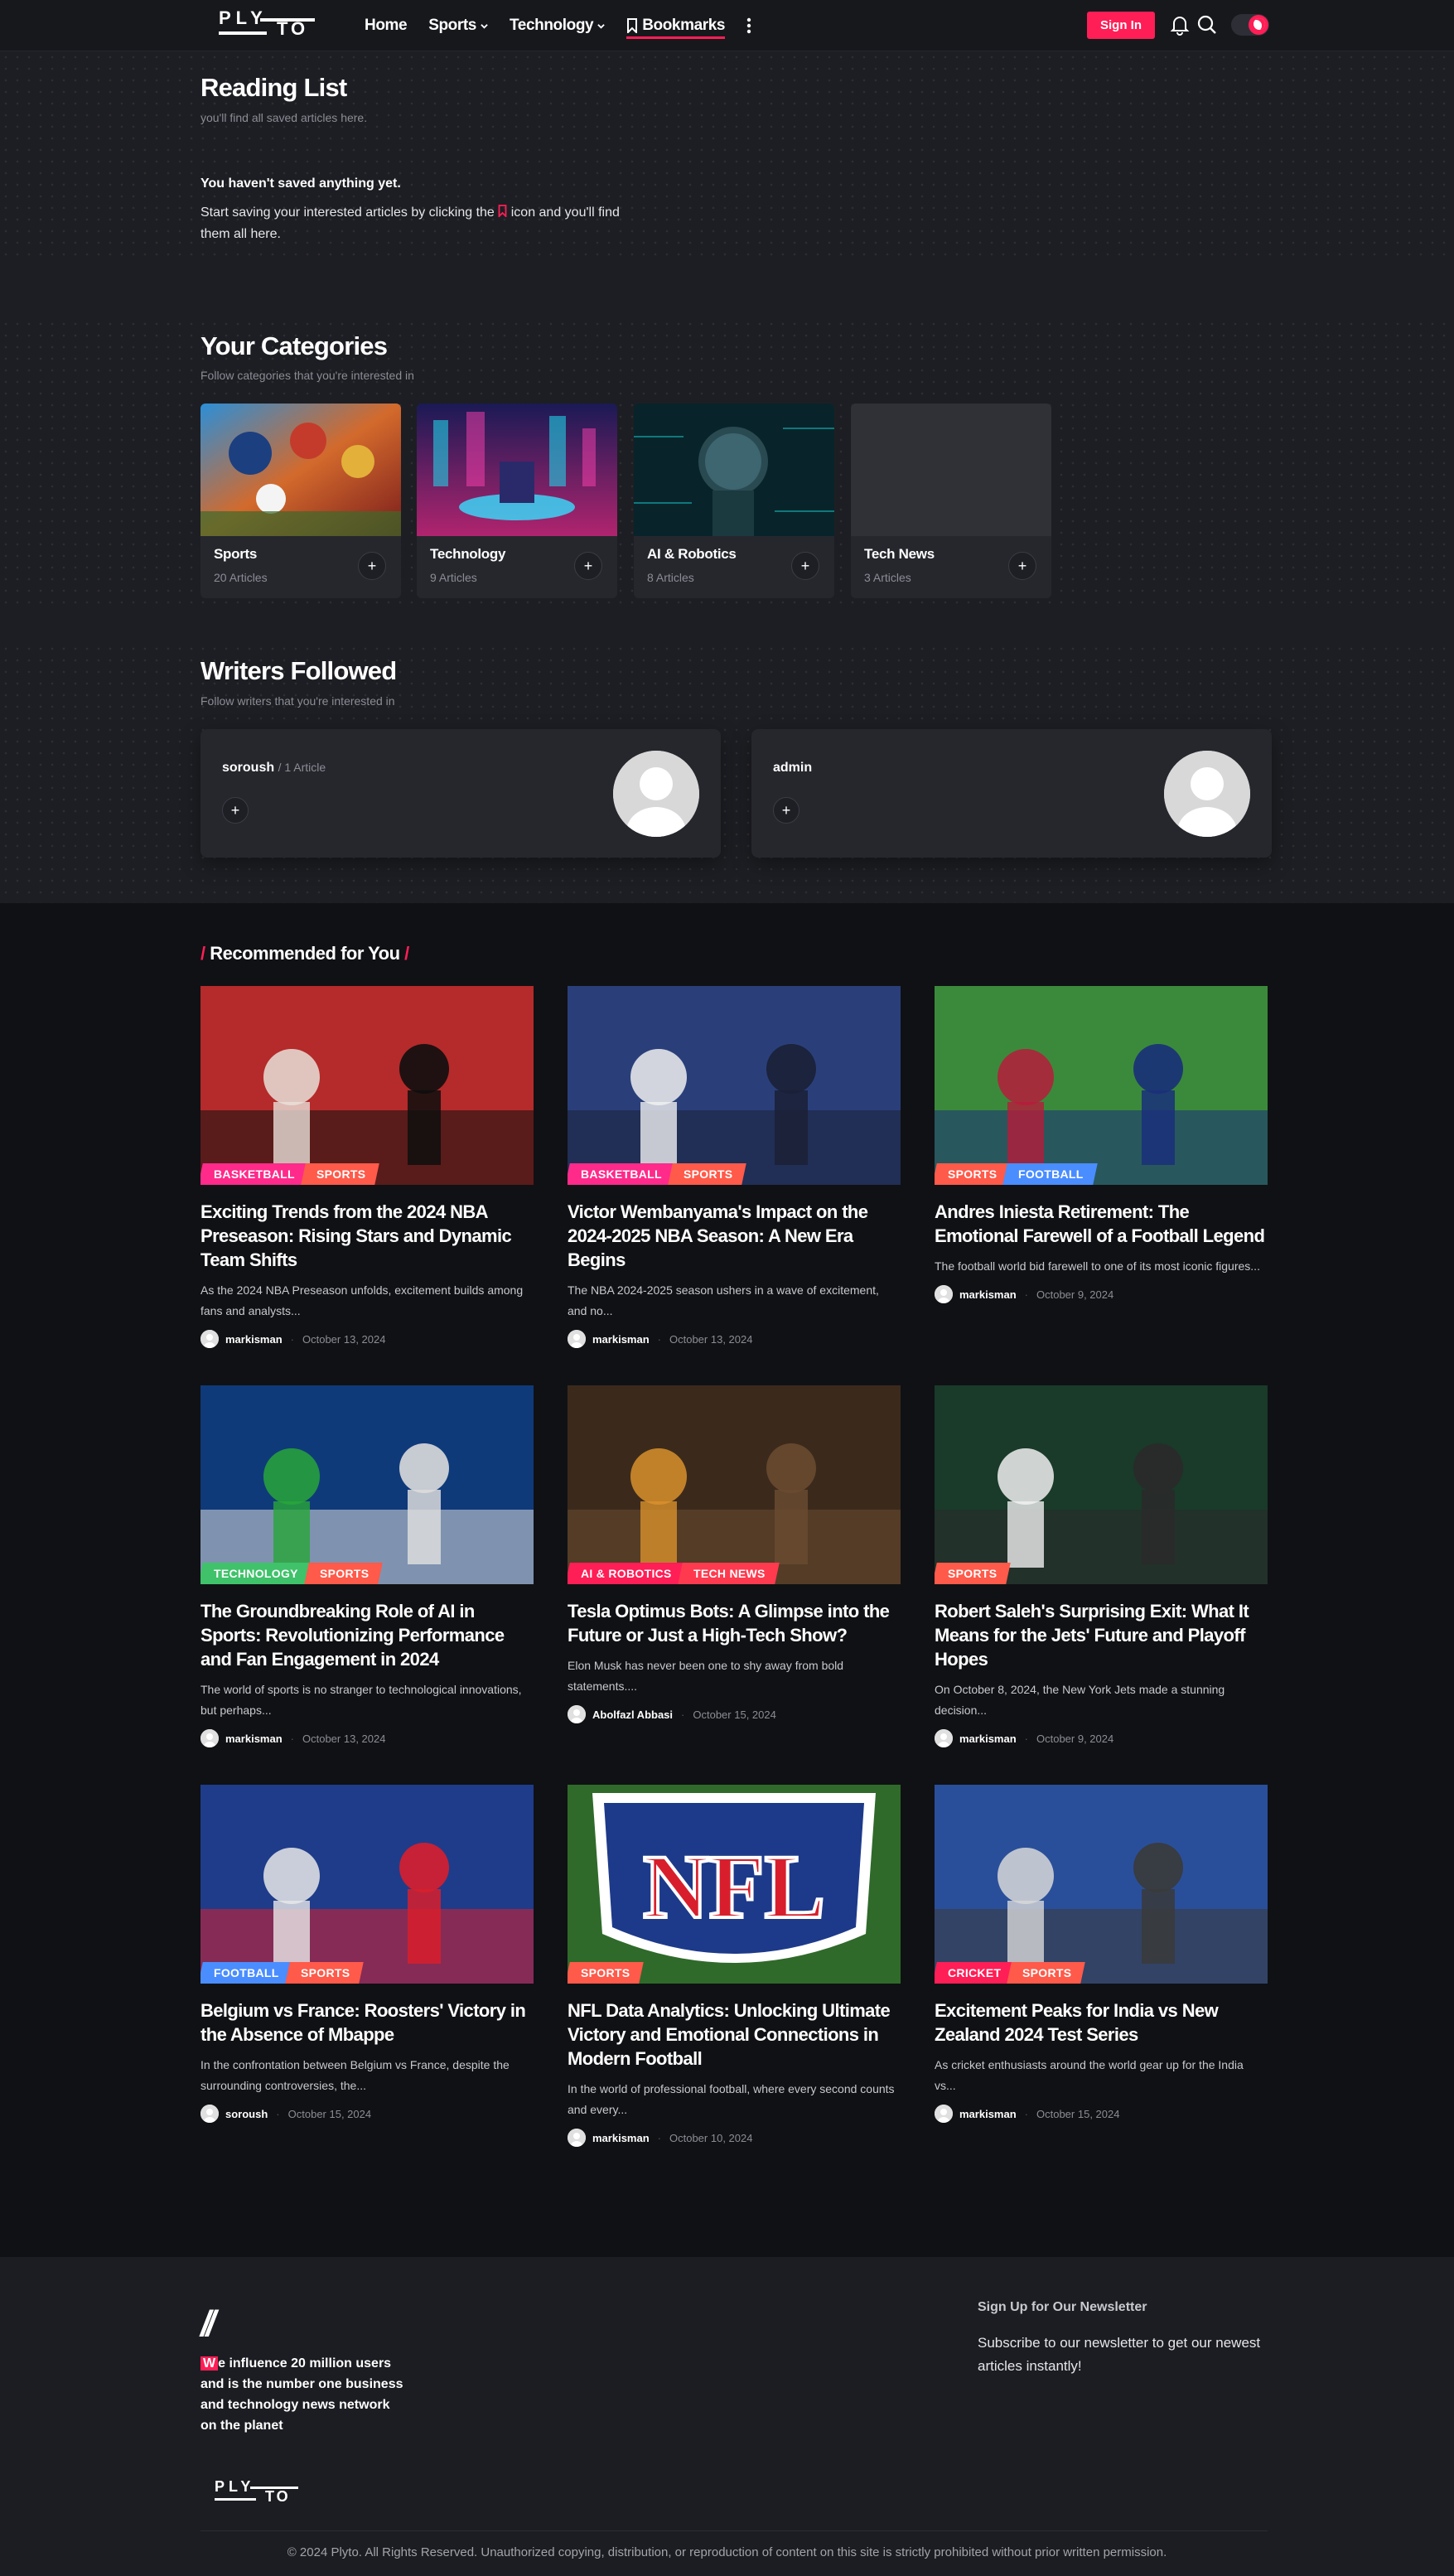  I want to click on writer-card-soroush: soroush / 1 Article +, so click(460, 793).